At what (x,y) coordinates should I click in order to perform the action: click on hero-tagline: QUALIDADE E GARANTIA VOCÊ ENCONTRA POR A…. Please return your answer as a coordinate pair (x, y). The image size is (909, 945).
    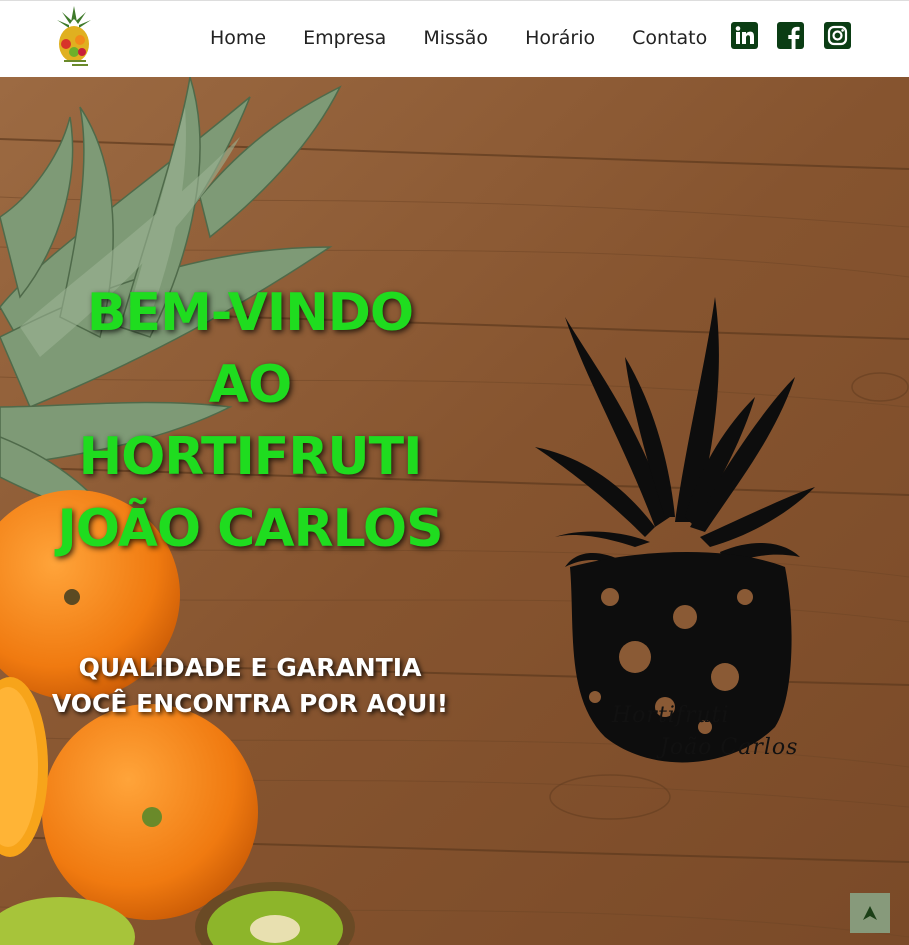
    Looking at the image, I should click on (250, 685).